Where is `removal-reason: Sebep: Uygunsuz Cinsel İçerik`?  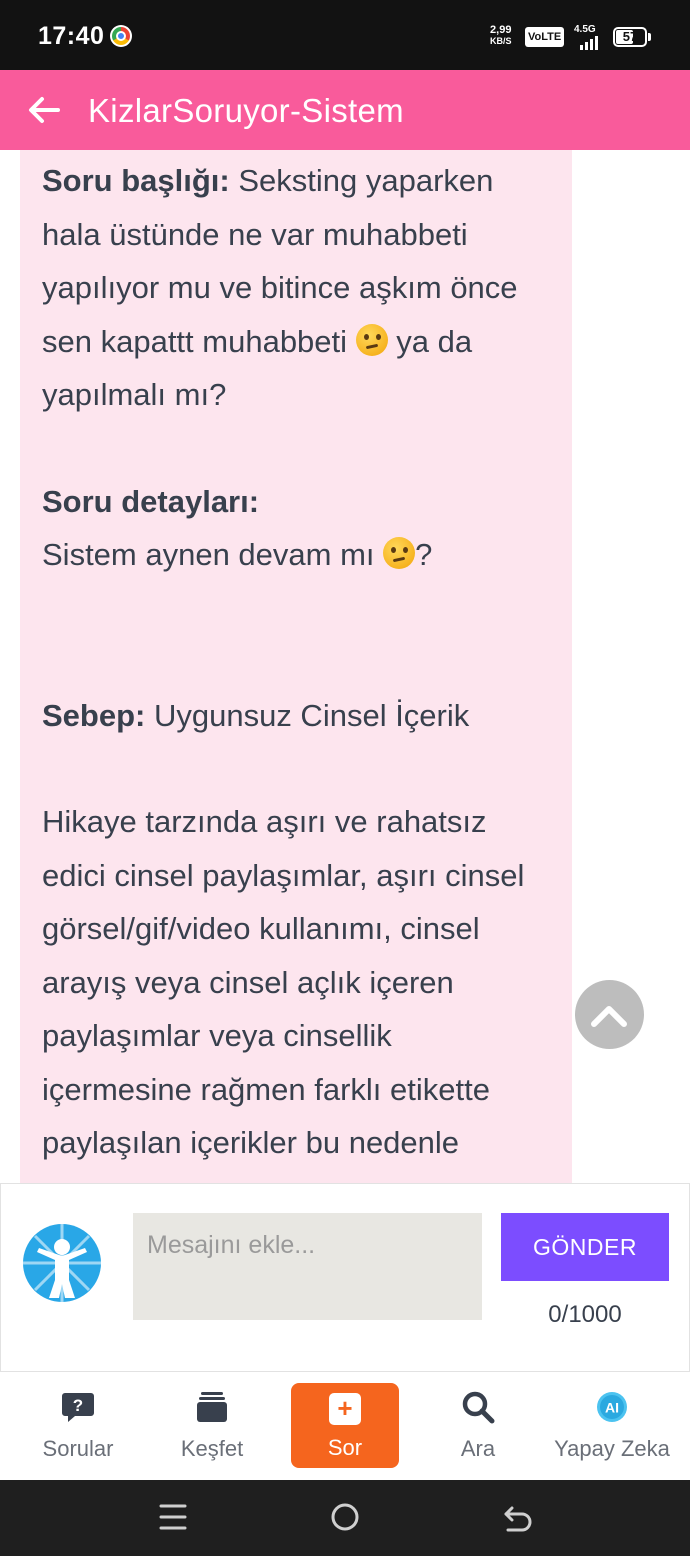
removal-reason: Sebep: Uygunsuz Cinsel İçerik is located at coordinates (296, 716).